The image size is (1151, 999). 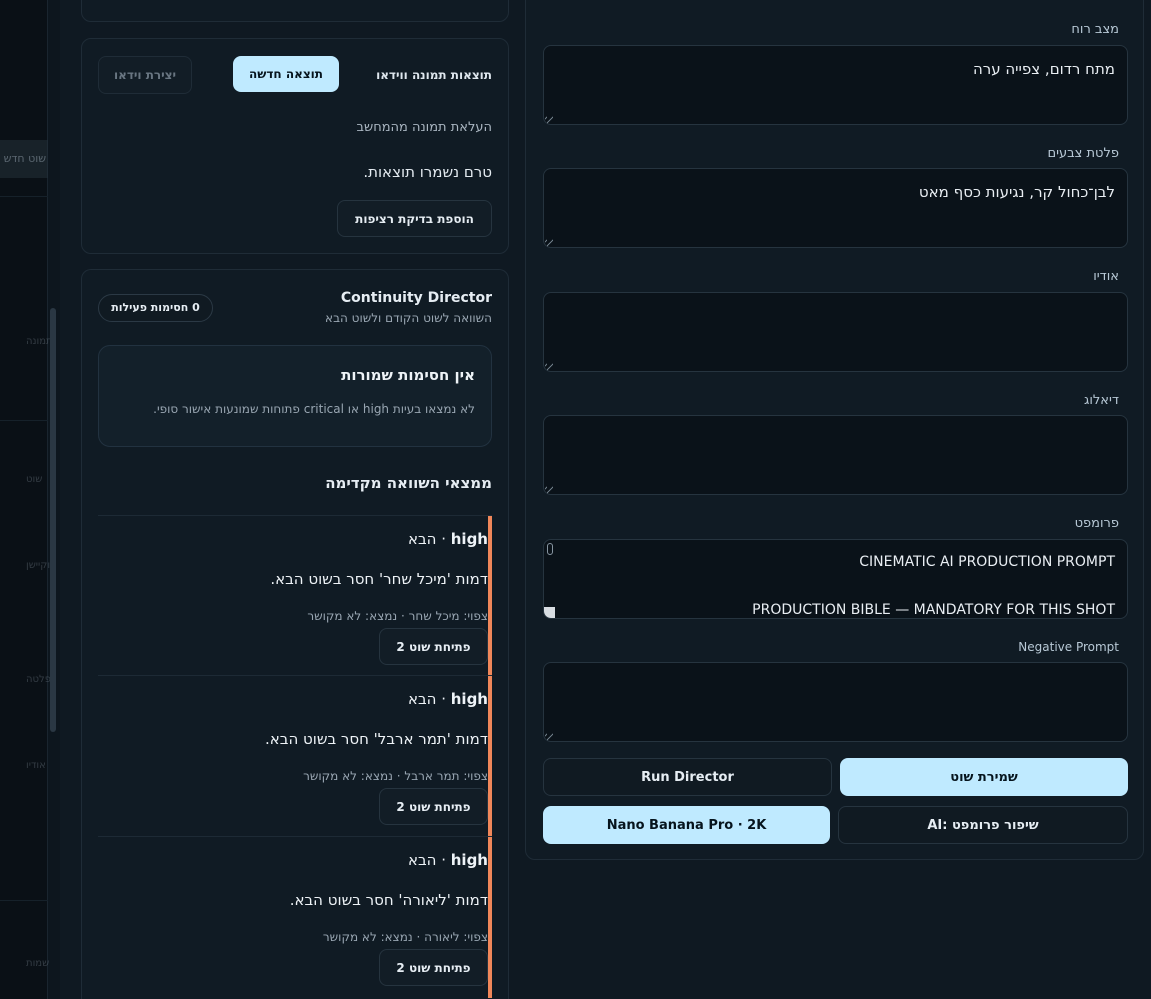 What do you see at coordinates (687, 777) in the screenshot?
I see `run-director-button: Run Director` at bounding box center [687, 777].